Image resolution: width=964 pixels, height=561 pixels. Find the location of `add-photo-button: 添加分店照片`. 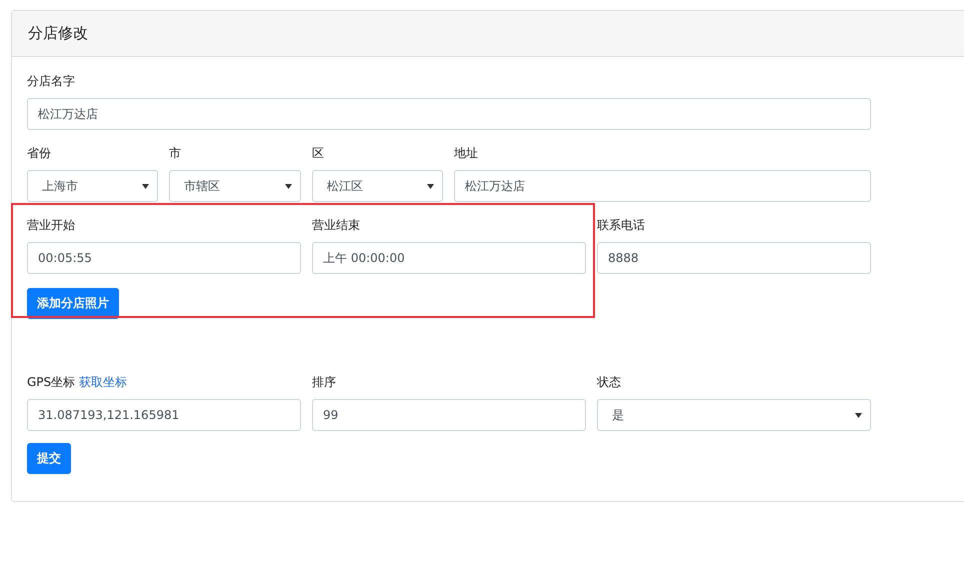

add-photo-button: 添加分店照片 is located at coordinates (73, 303).